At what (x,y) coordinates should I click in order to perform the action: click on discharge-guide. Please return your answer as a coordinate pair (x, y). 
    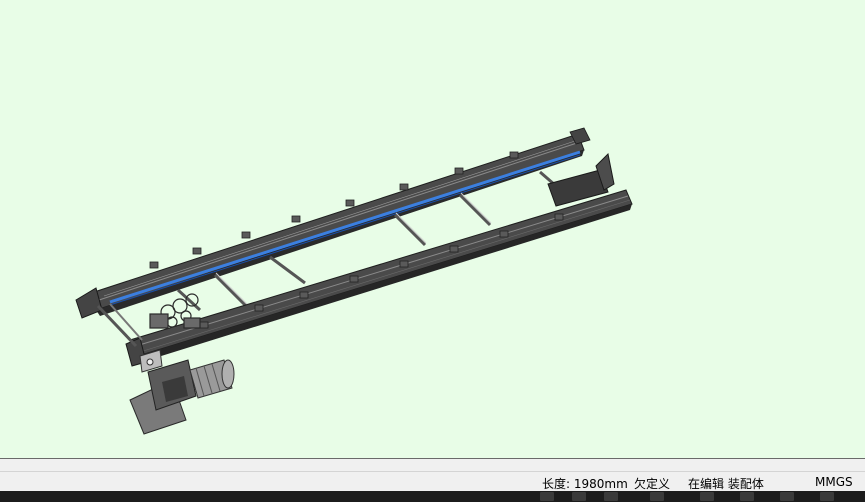
    Looking at the image, I should click on (581, 167).